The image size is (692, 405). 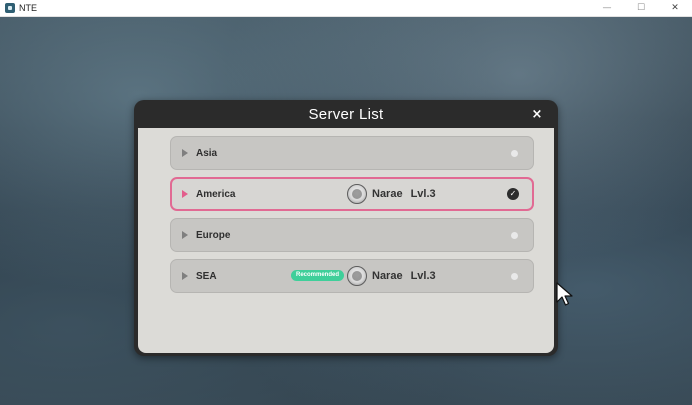 What do you see at coordinates (675, 8) in the screenshot?
I see `window-close-button: ✕` at bounding box center [675, 8].